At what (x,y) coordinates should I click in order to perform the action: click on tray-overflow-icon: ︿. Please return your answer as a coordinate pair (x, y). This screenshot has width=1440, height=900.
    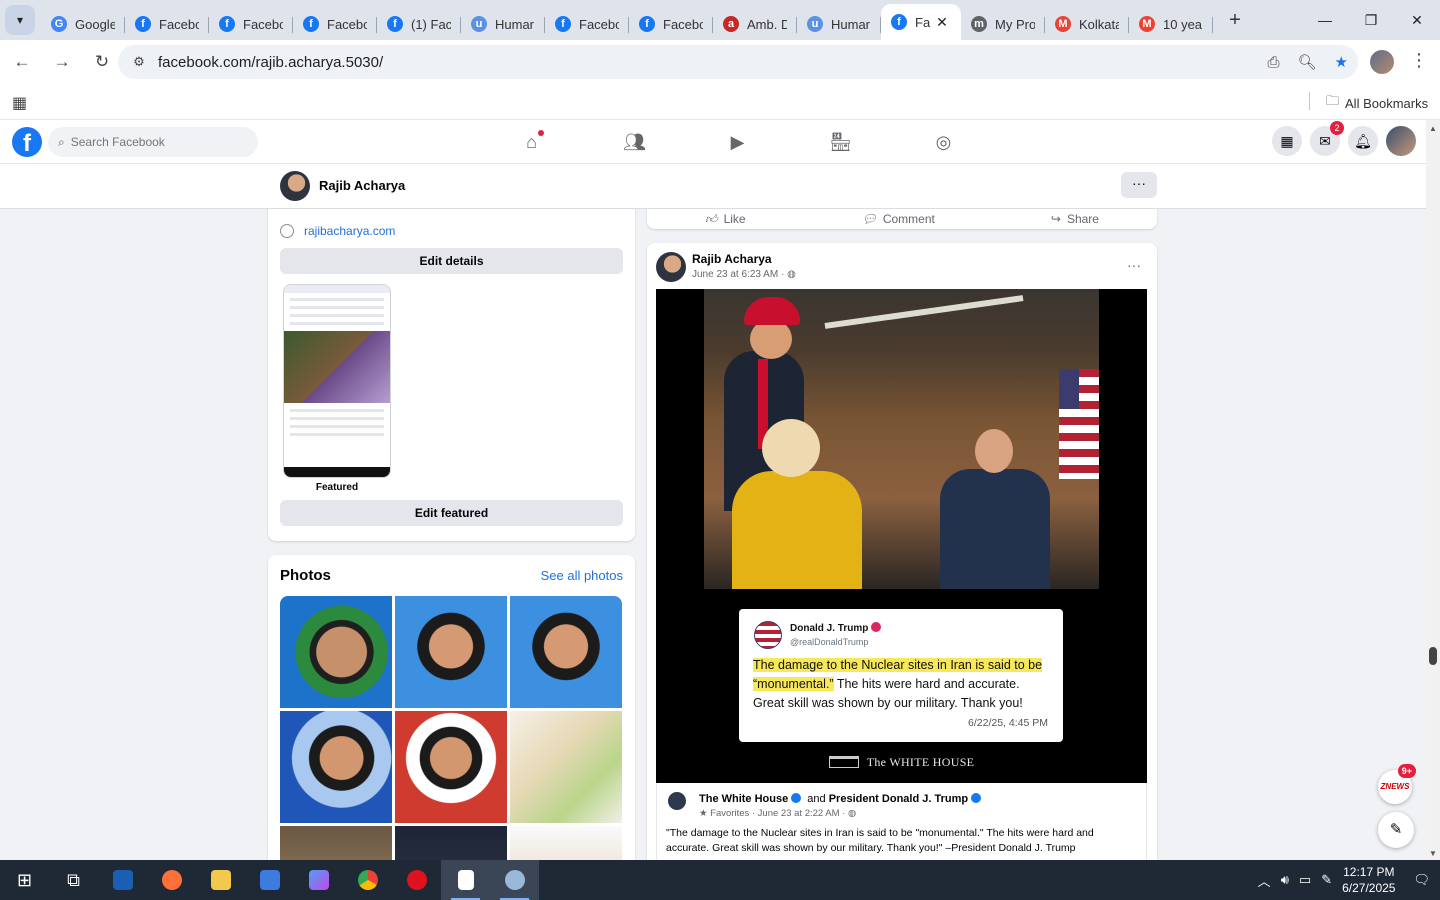
    Looking at the image, I should click on (1264, 880).